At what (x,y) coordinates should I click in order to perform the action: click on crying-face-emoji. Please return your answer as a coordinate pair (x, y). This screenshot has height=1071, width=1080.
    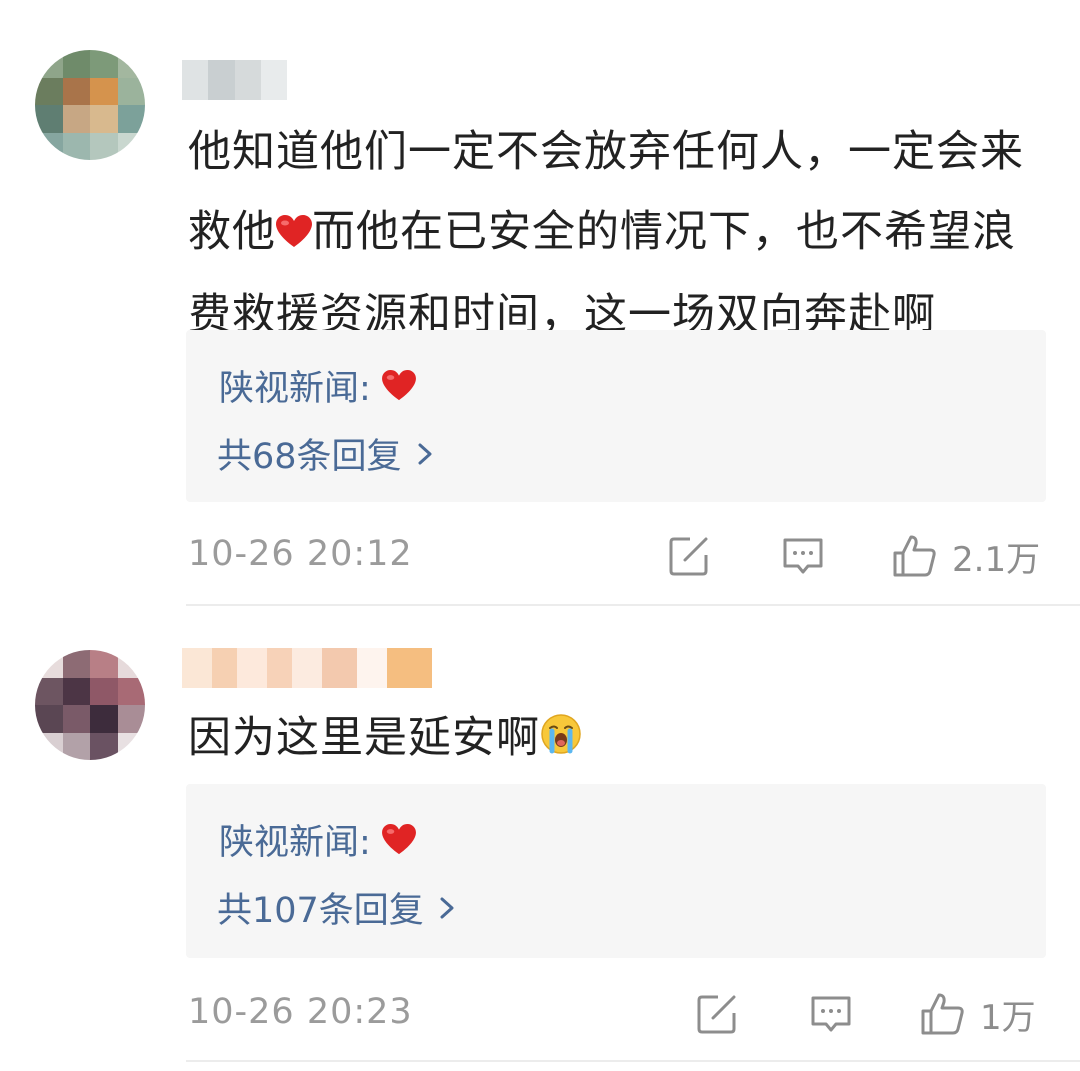
    Looking at the image, I should click on (561, 741).